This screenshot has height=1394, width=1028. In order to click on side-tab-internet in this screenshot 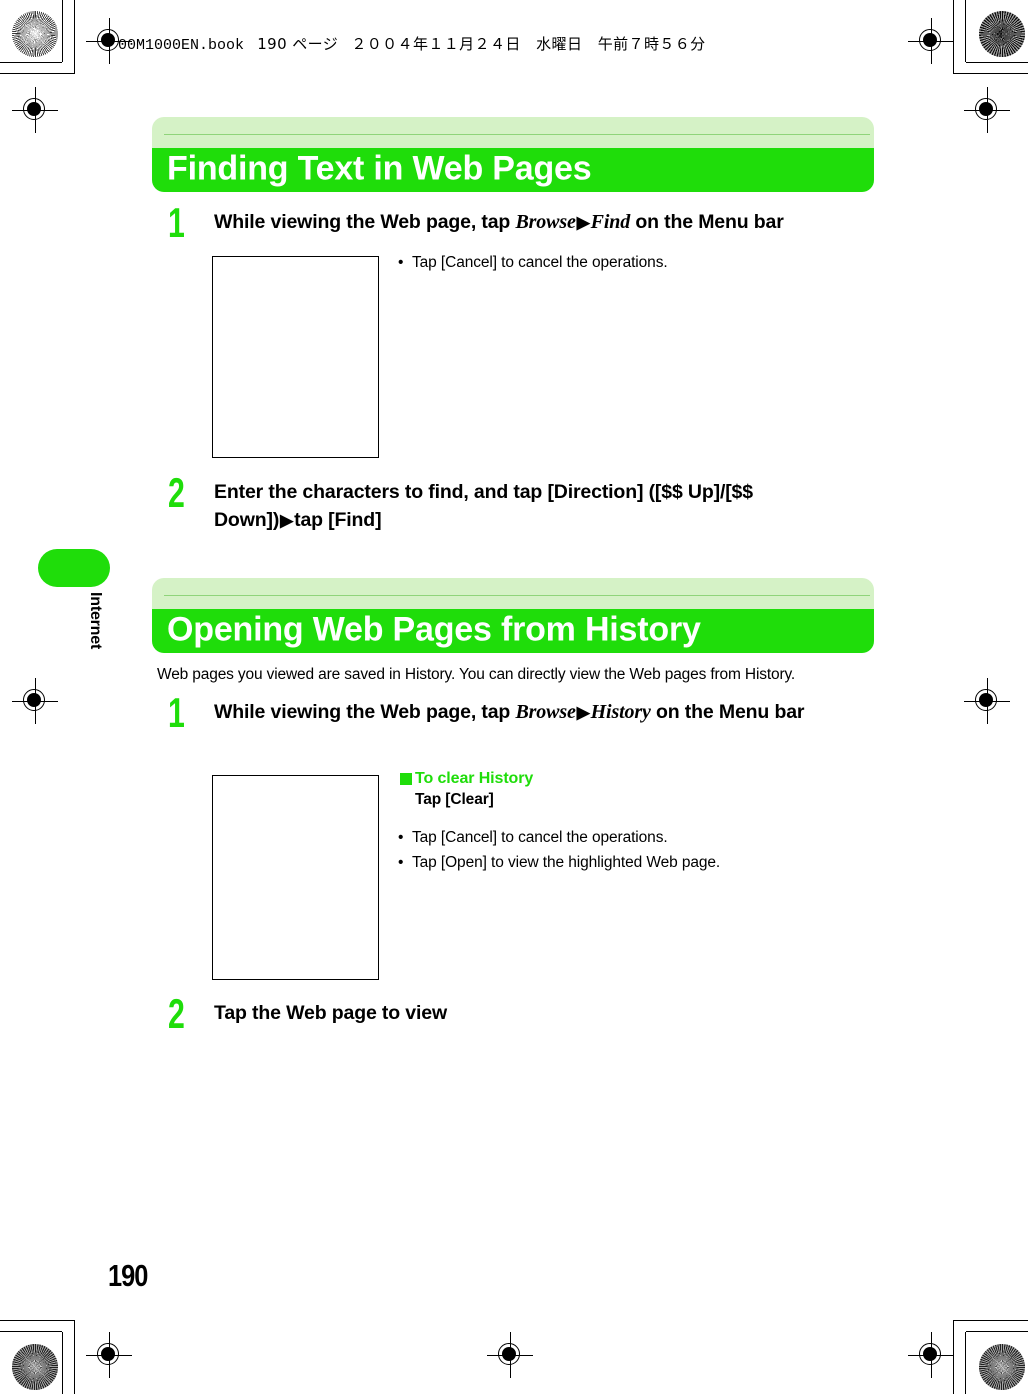, I will do `click(74, 568)`.